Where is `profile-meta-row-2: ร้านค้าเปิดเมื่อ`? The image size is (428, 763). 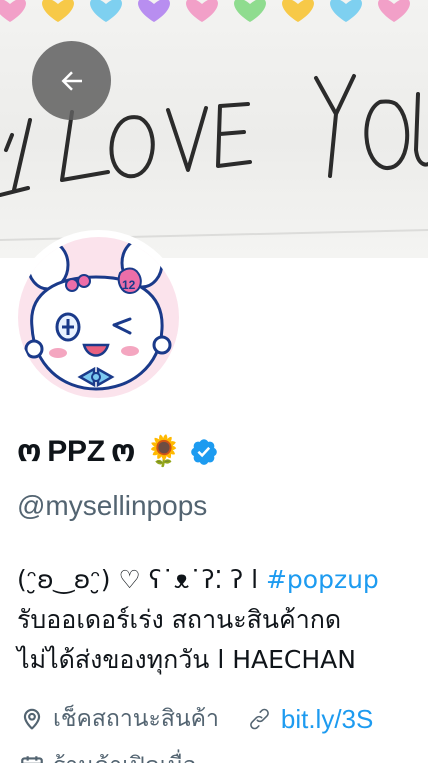
profile-meta-row-2: ร้านค้าเปิดเมื่อ is located at coordinates (108, 755).